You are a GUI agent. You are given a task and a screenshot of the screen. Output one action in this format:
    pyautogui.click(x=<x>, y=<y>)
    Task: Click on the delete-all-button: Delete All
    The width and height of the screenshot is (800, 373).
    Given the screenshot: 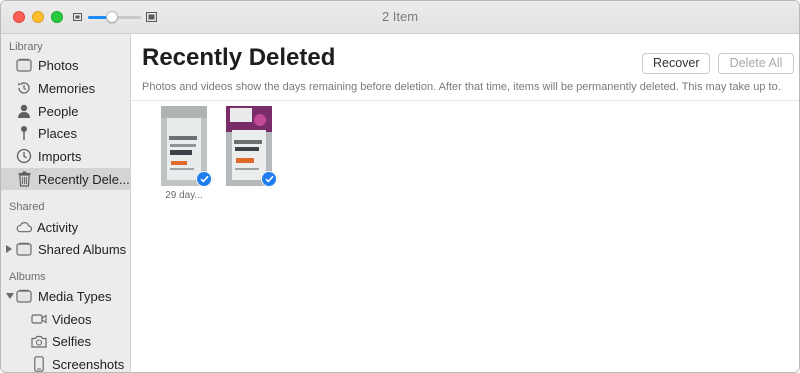 What is the action you would take?
    pyautogui.click(x=756, y=63)
    